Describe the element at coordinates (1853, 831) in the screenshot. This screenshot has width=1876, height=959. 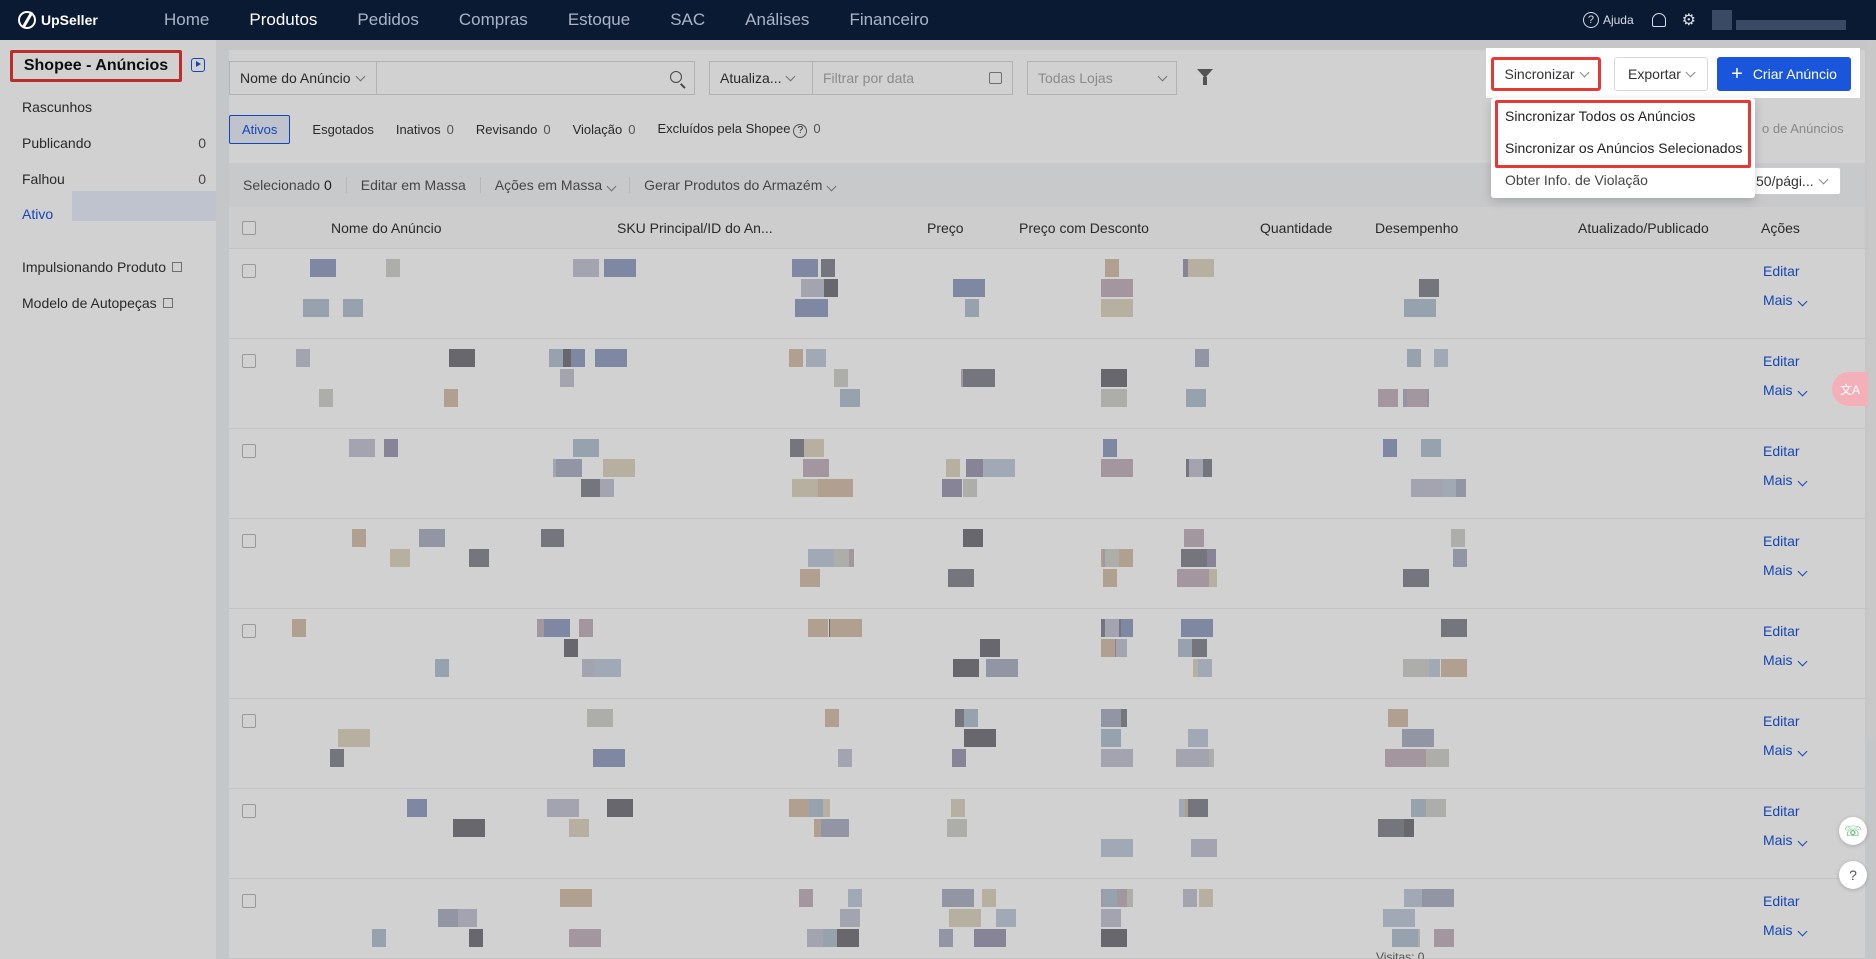
I see `whatsapp-icon: ☏` at that location.